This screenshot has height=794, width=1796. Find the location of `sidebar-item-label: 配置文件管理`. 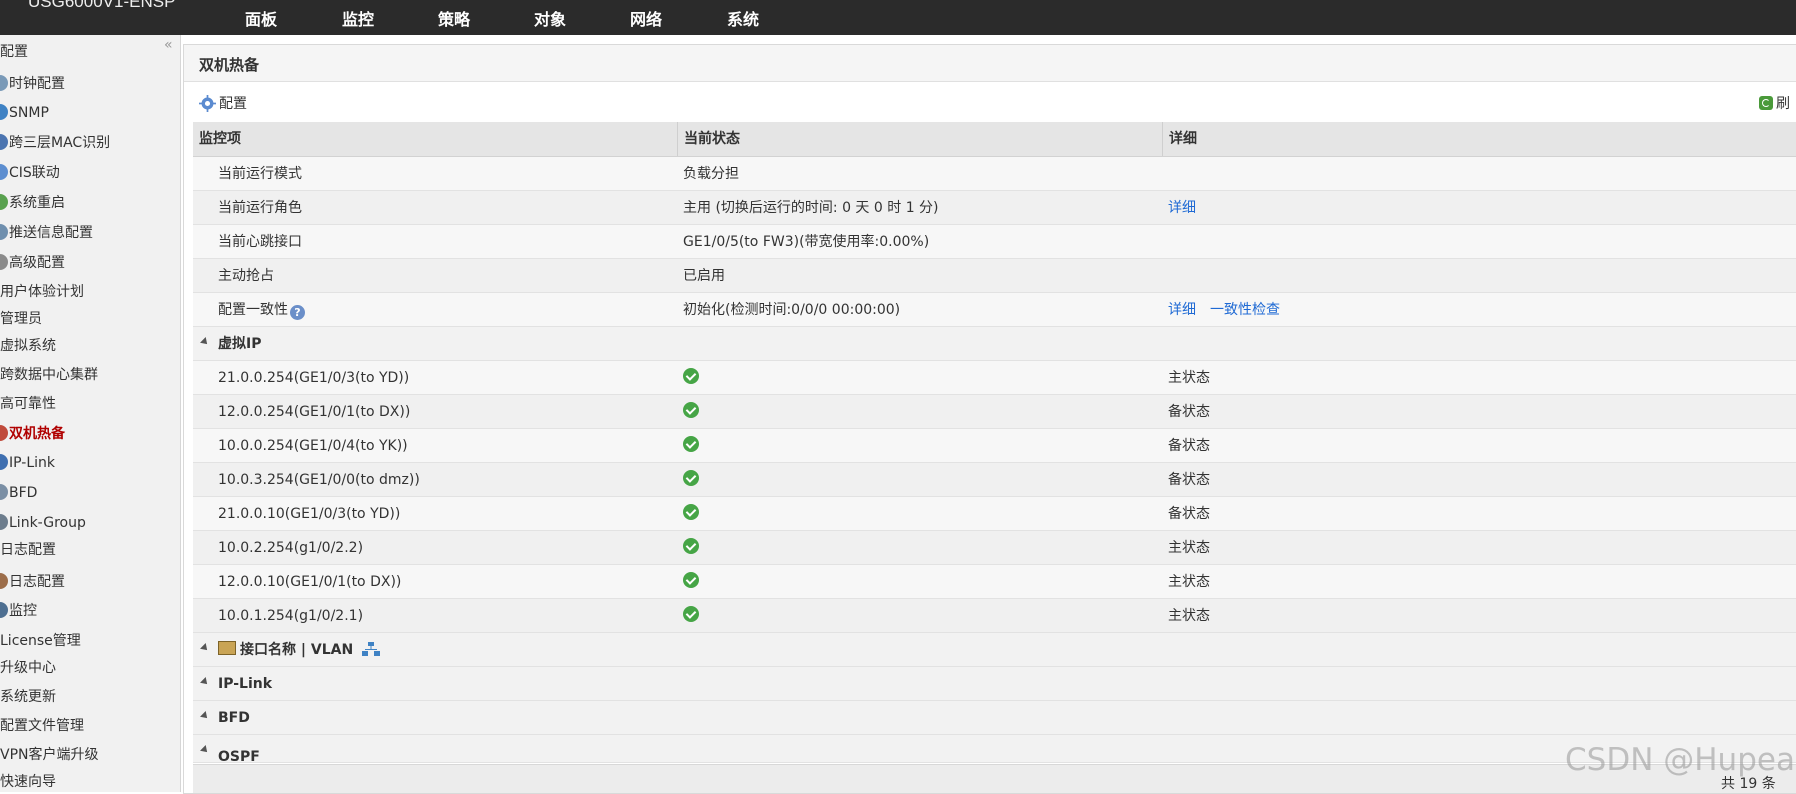

sidebar-item-label: 配置文件管理 is located at coordinates (42, 726).